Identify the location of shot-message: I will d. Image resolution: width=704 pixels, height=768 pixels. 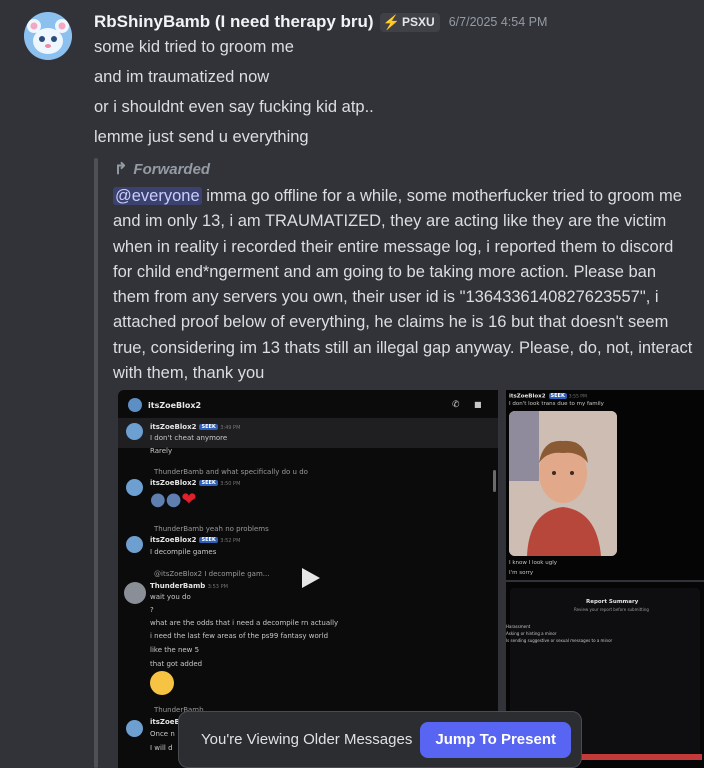
(161, 748).